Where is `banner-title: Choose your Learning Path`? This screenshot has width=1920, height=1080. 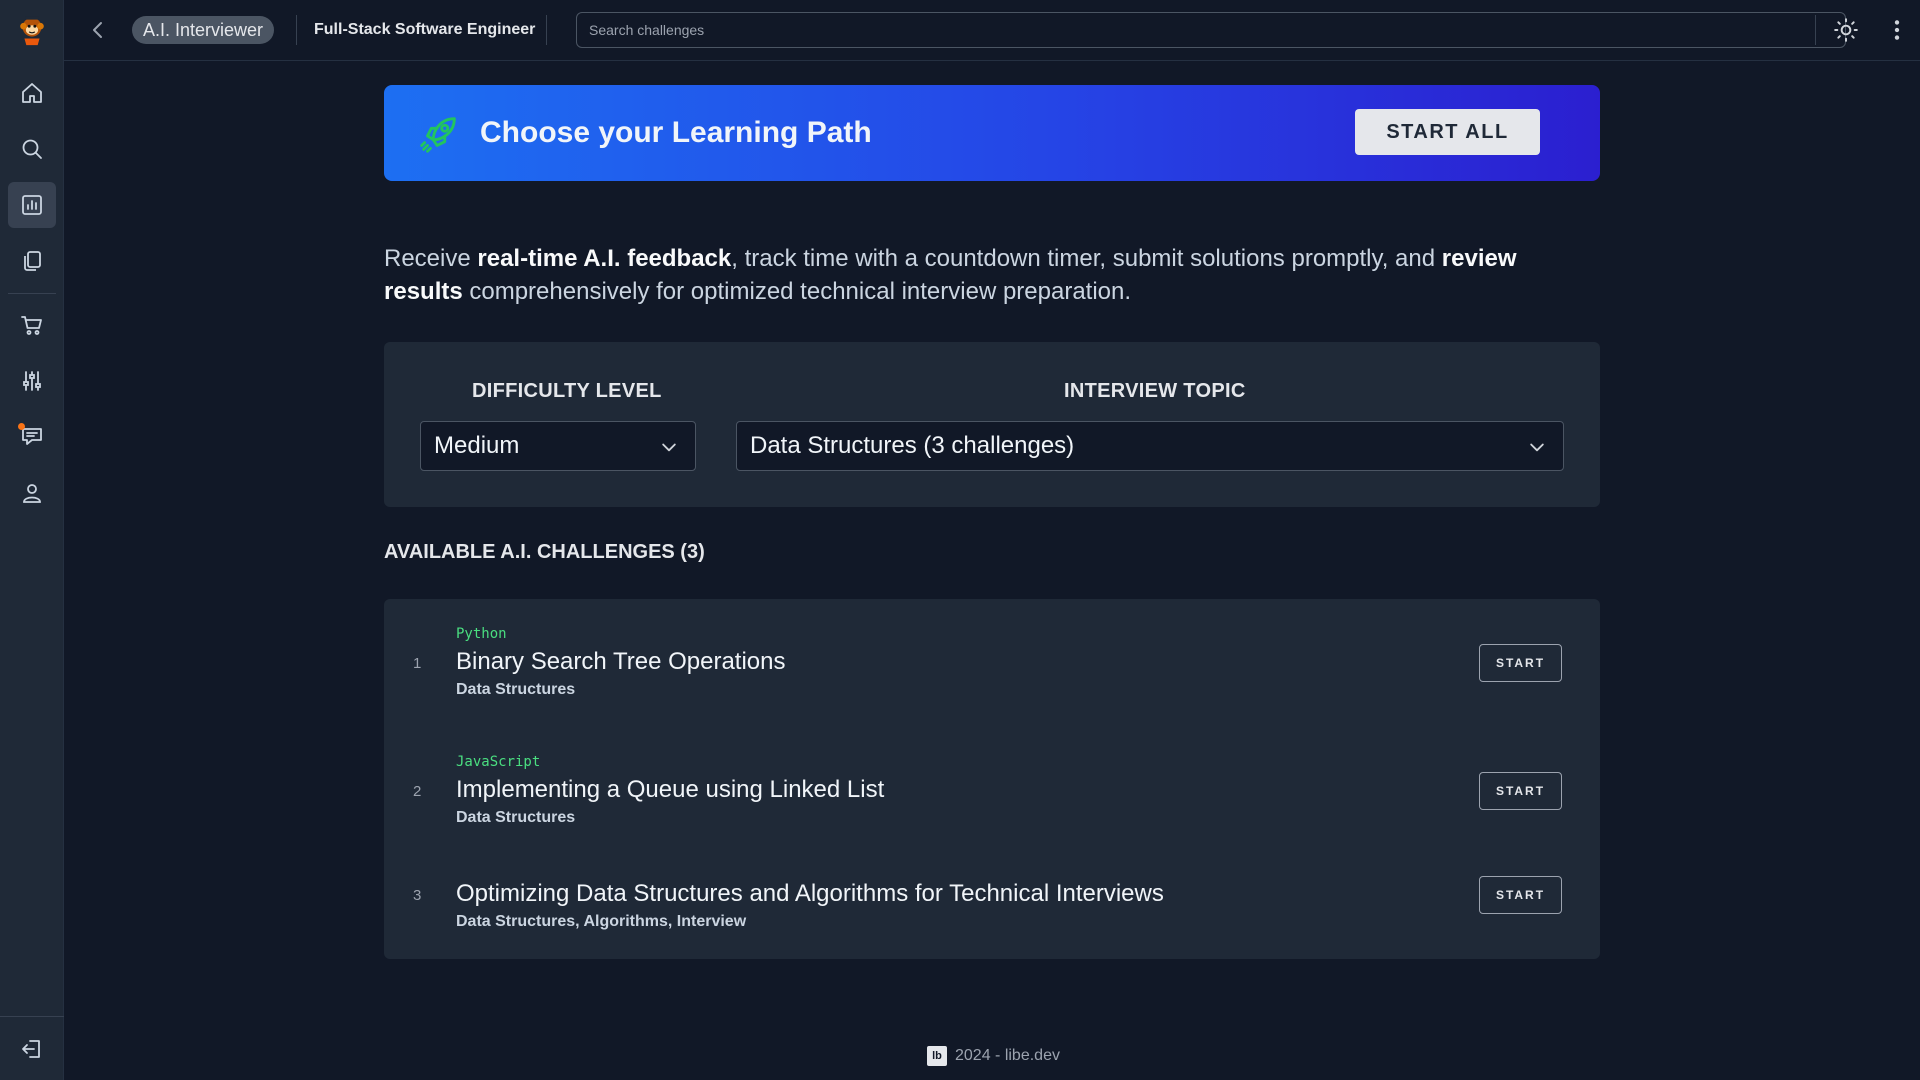 banner-title: Choose your Learning Path is located at coordinates (676, 132).